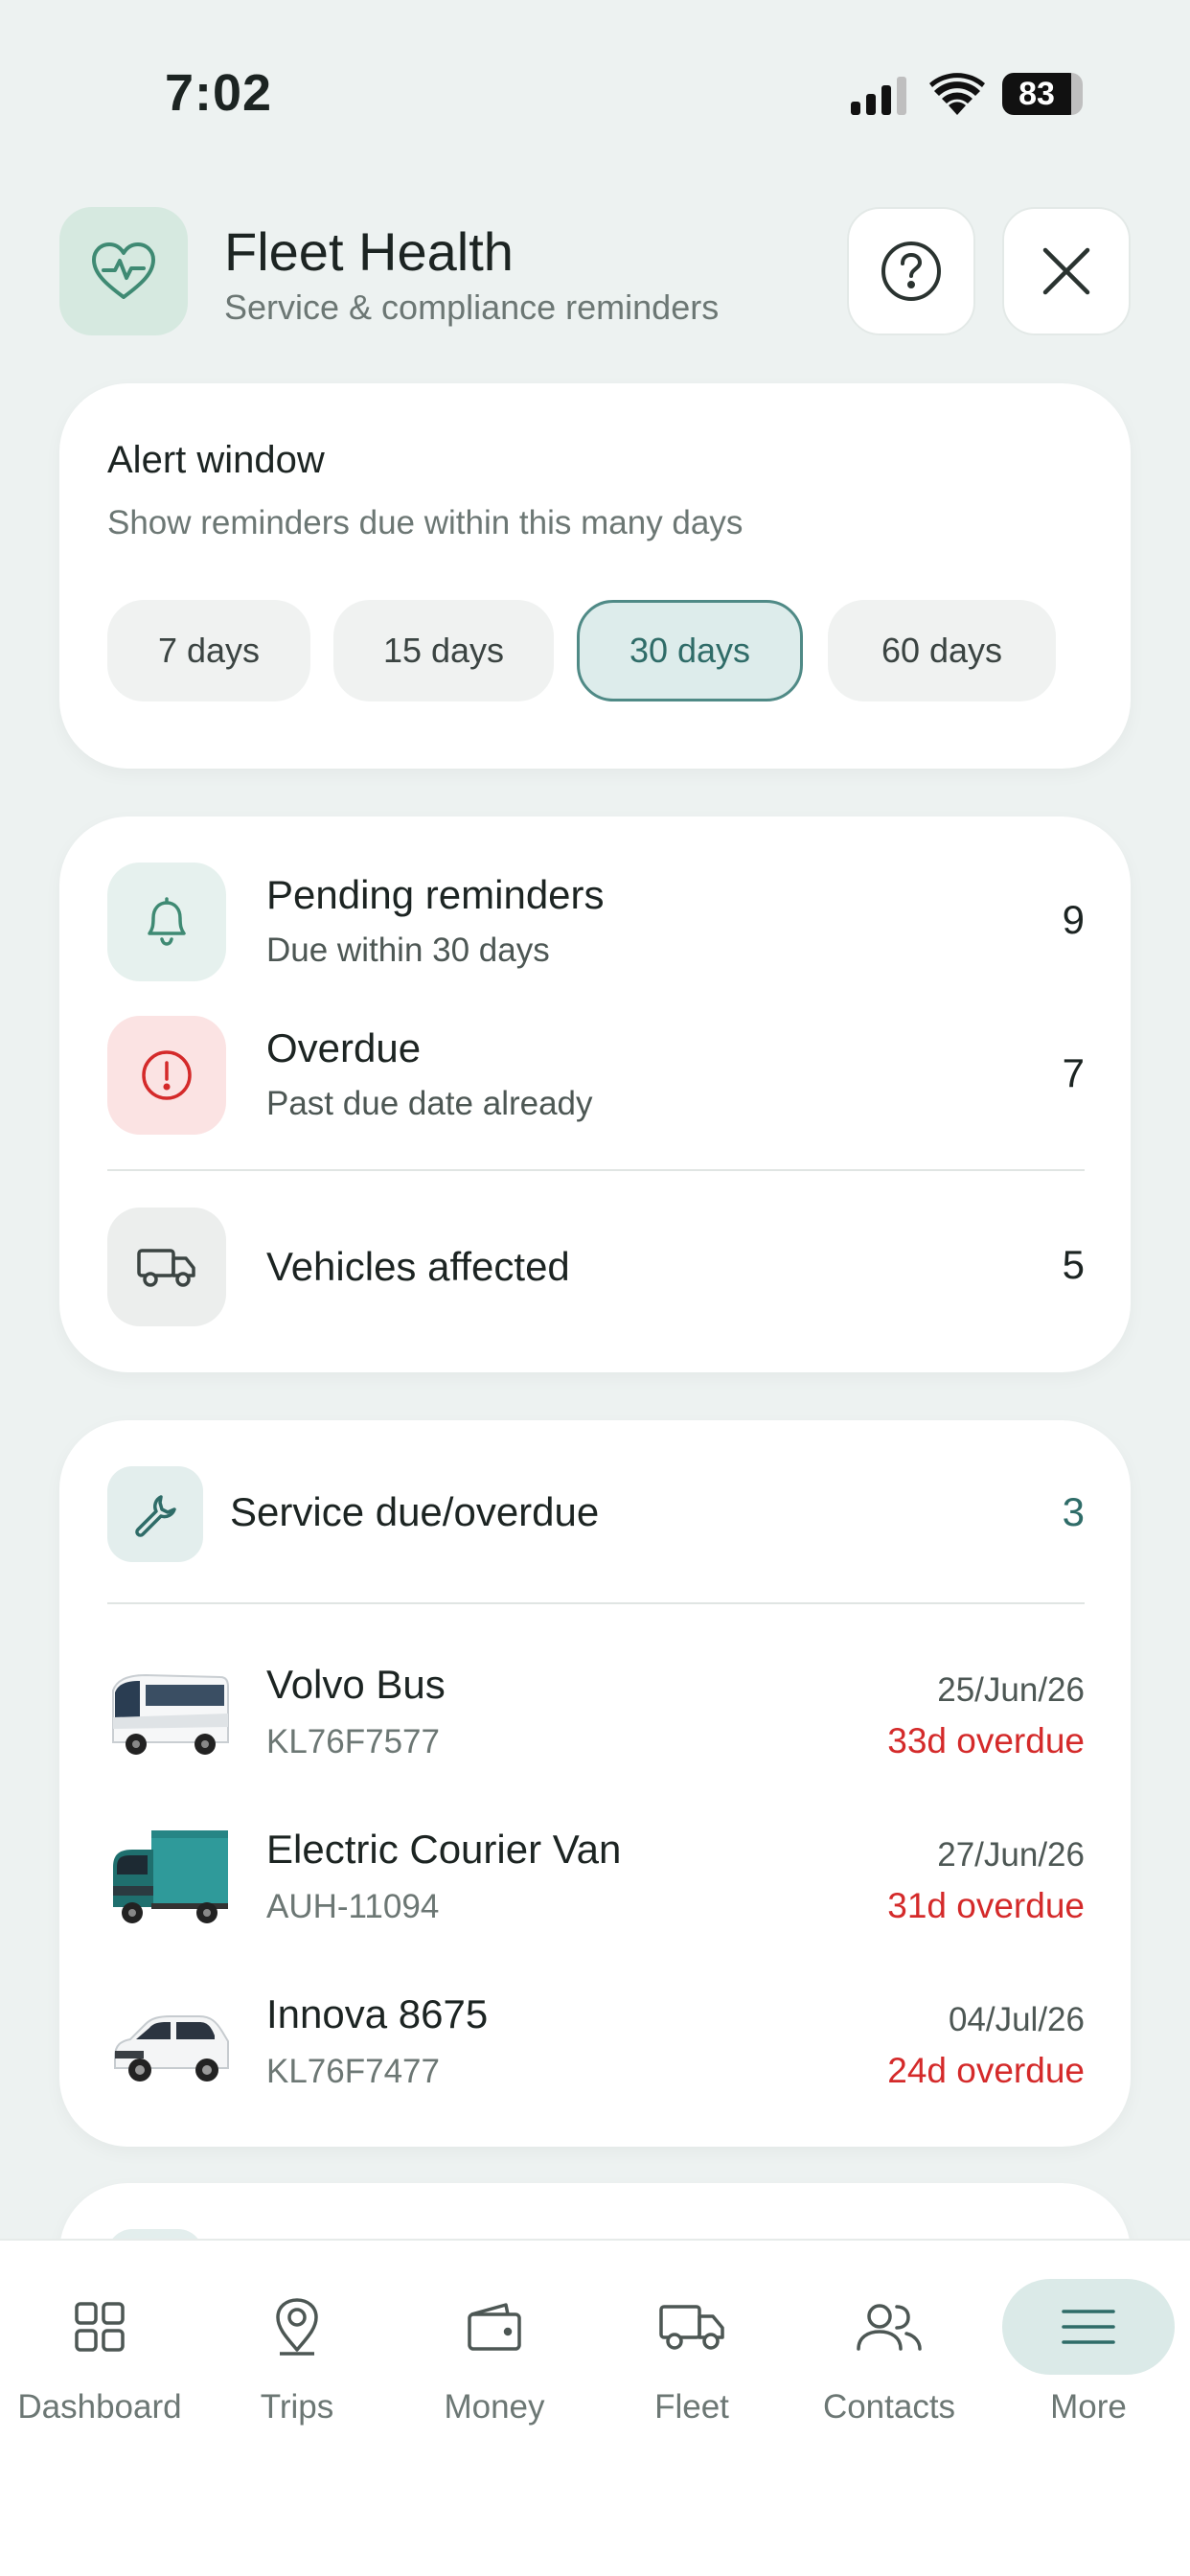  What do you see at coordinates (353, 1906) in the screenshot?
I see `vehicle-plate: AUH-11094` at bounding box center [353, 1906].